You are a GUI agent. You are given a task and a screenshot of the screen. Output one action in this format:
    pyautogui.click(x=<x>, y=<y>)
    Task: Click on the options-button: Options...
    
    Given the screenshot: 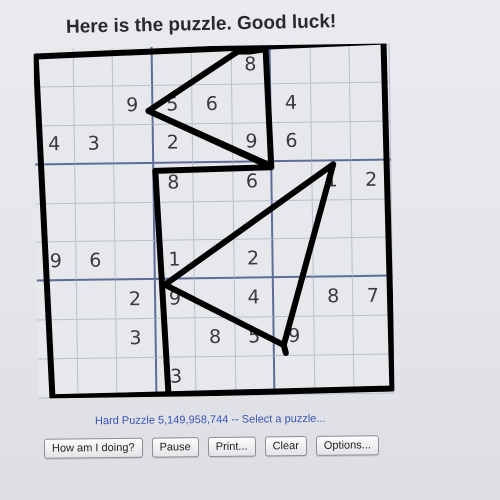 What is the action you would take?
    pyautogui.click(x=347, y=445)
    